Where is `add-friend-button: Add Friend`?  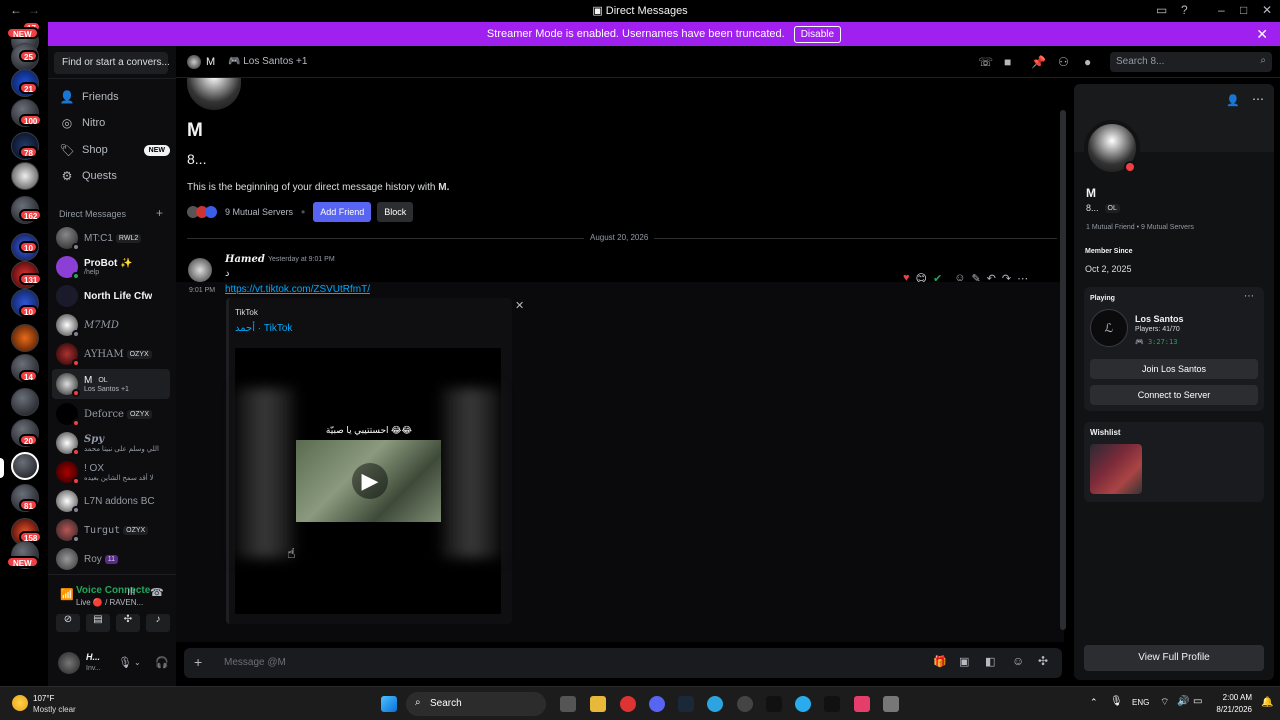
add-friend-button: Add Friend is located at coordinates (342, 212).